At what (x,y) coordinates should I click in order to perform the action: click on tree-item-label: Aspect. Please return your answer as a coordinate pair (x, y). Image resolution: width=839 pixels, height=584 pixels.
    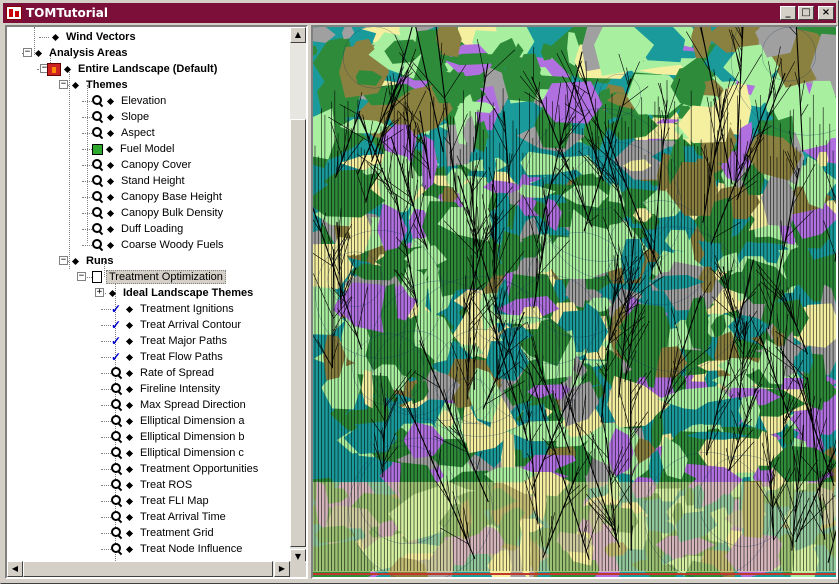
    Looking at the image, I should click on (138, 133).